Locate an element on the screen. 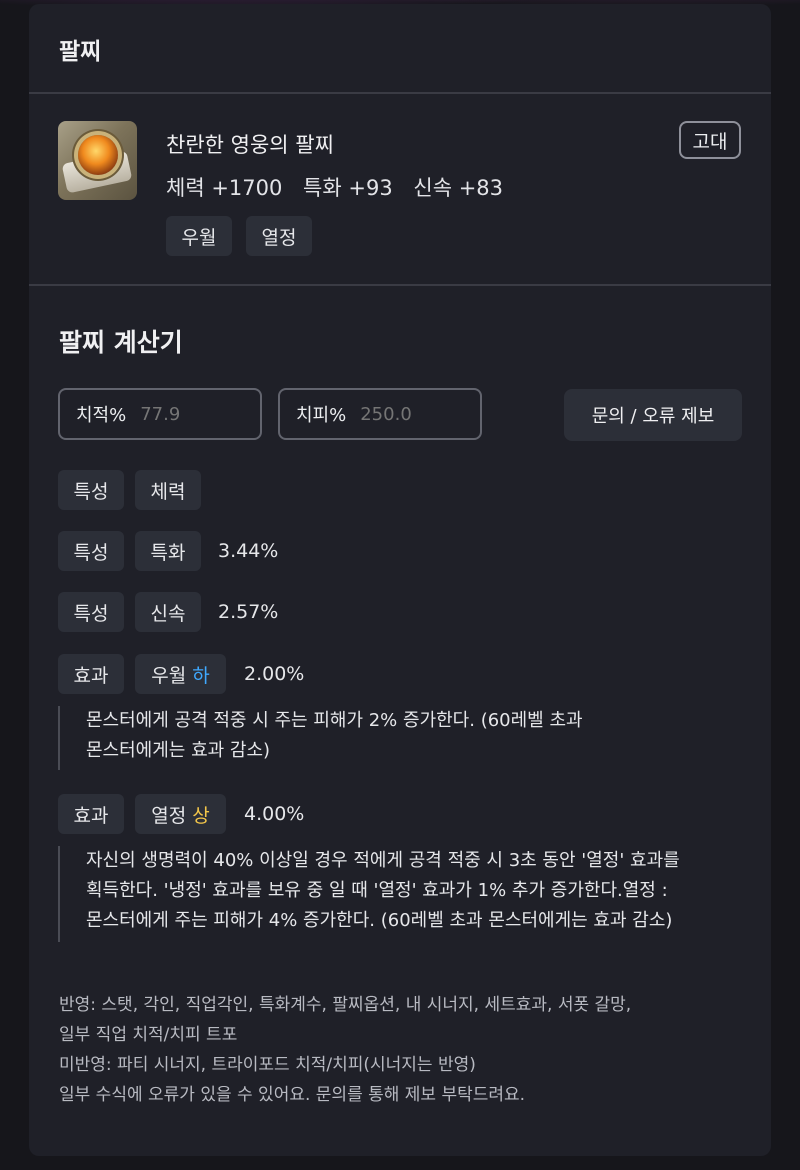 This screenshot has width=800, height=1170. item-tag: 열정 is located at coordinates (279, 236).